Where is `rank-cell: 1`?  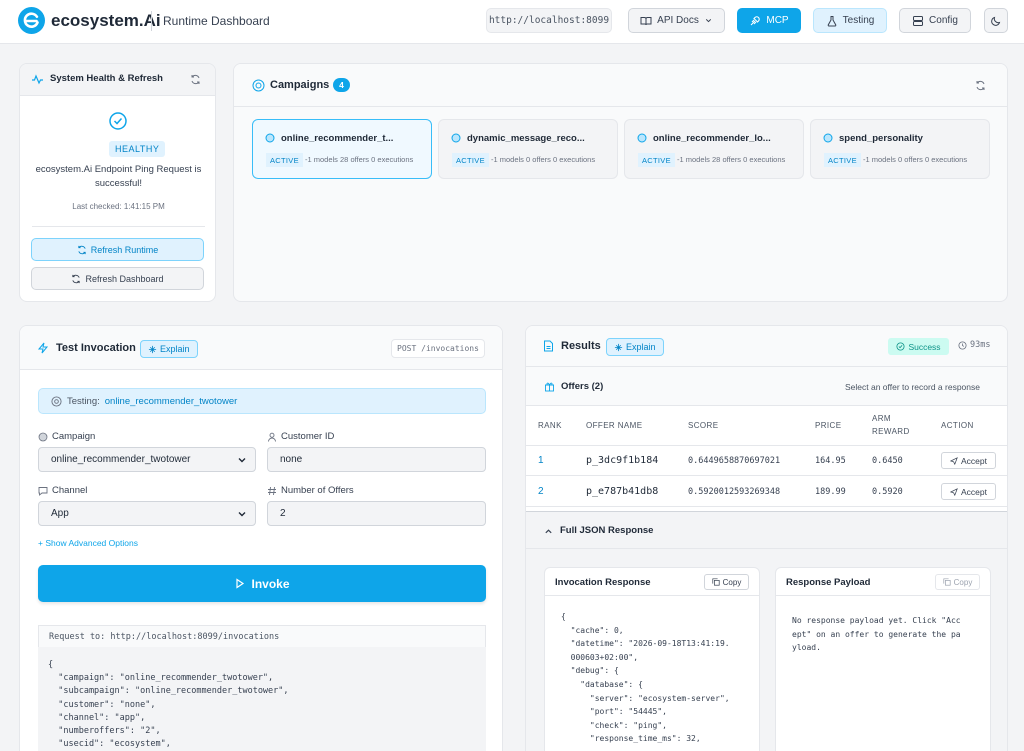 rank-cell: 1 is located at coordinates (541, 460).